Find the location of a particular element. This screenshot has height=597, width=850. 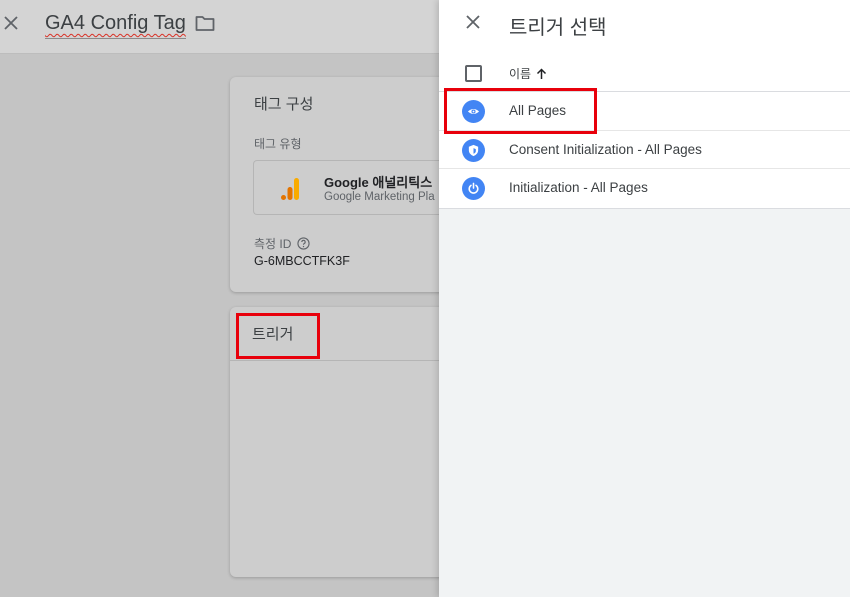

folder-icon is located at coordinates (205, 23).